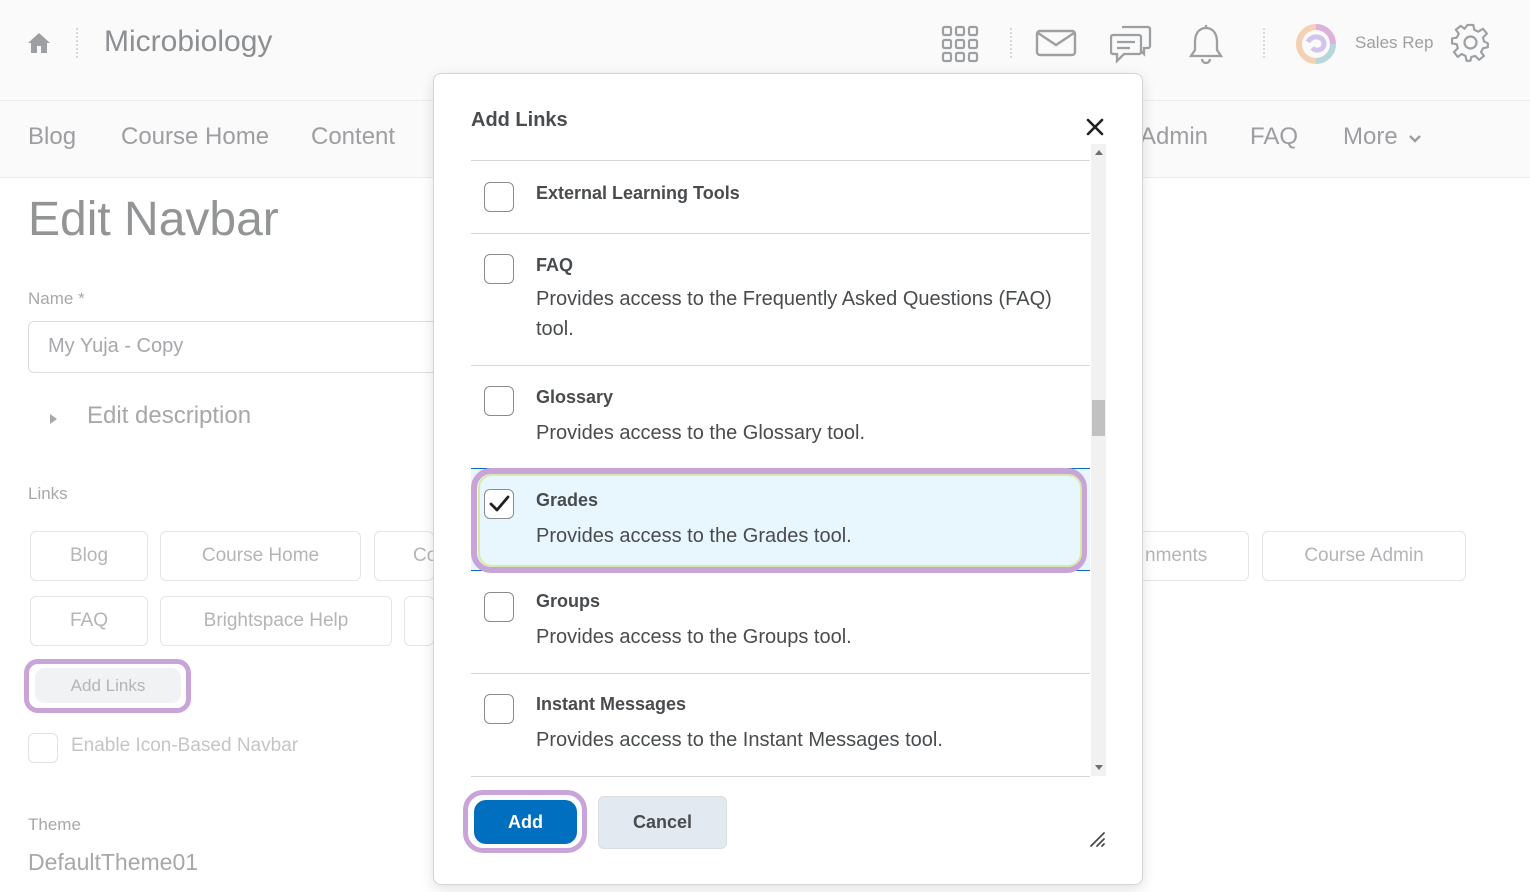  Describe the element at coordinates (638, 193) in the screenshot. I see `item-name: External Learning Tools` at that location.